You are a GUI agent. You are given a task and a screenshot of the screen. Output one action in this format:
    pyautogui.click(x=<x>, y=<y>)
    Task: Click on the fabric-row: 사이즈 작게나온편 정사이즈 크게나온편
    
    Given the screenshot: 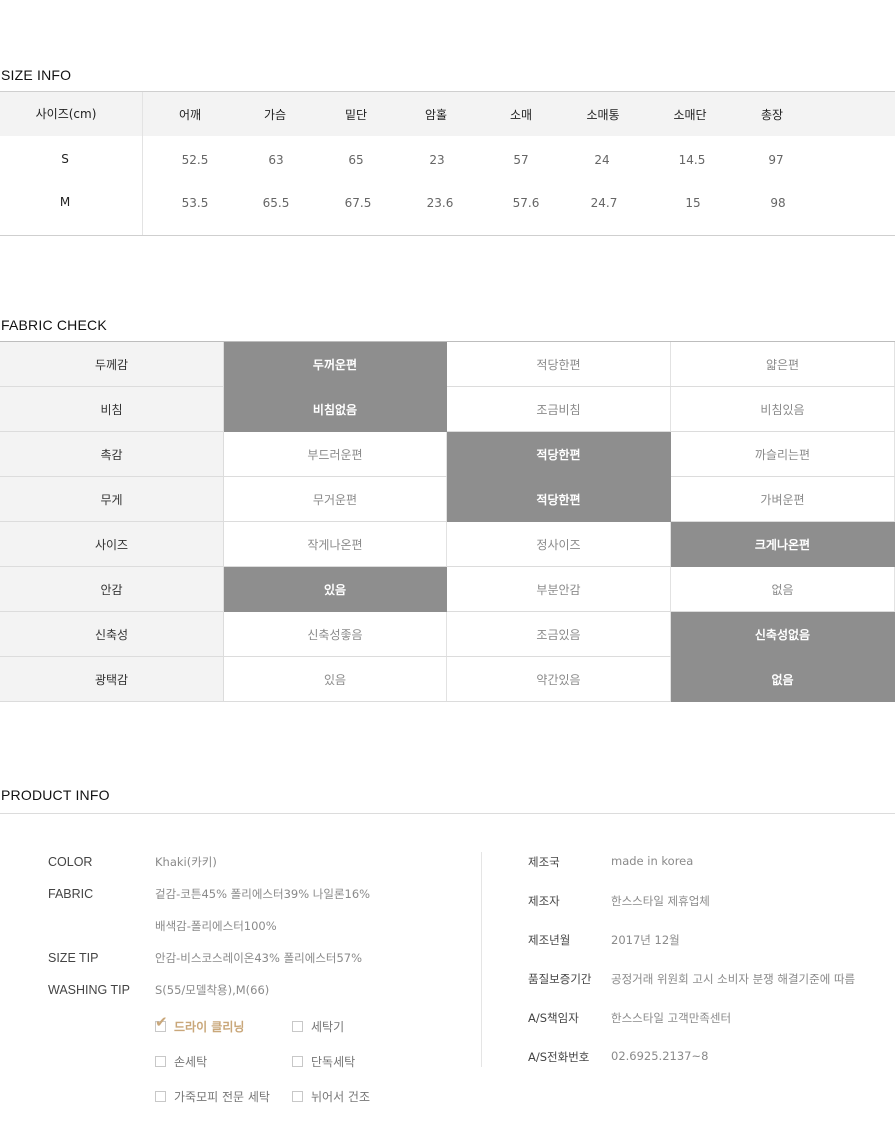 What is the action you would take?
    pyautogui.click(x=447, y=544)
    